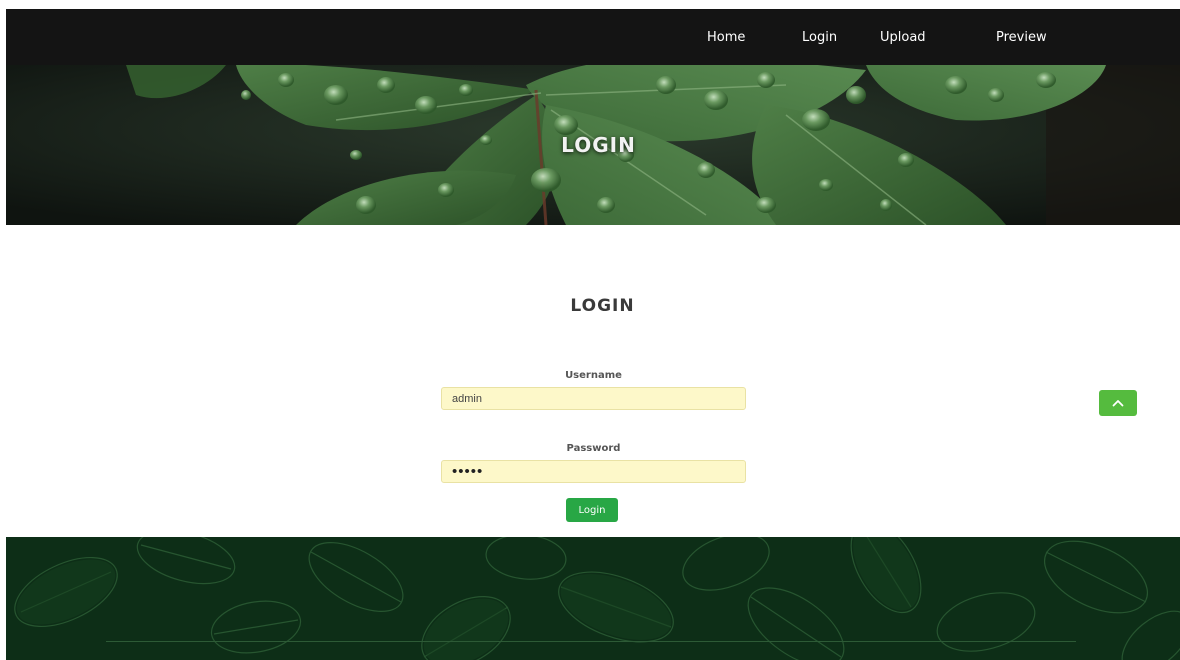 This screenshot has height=660, width=1180. I want to click on login-button: Login, so click(592, 510).